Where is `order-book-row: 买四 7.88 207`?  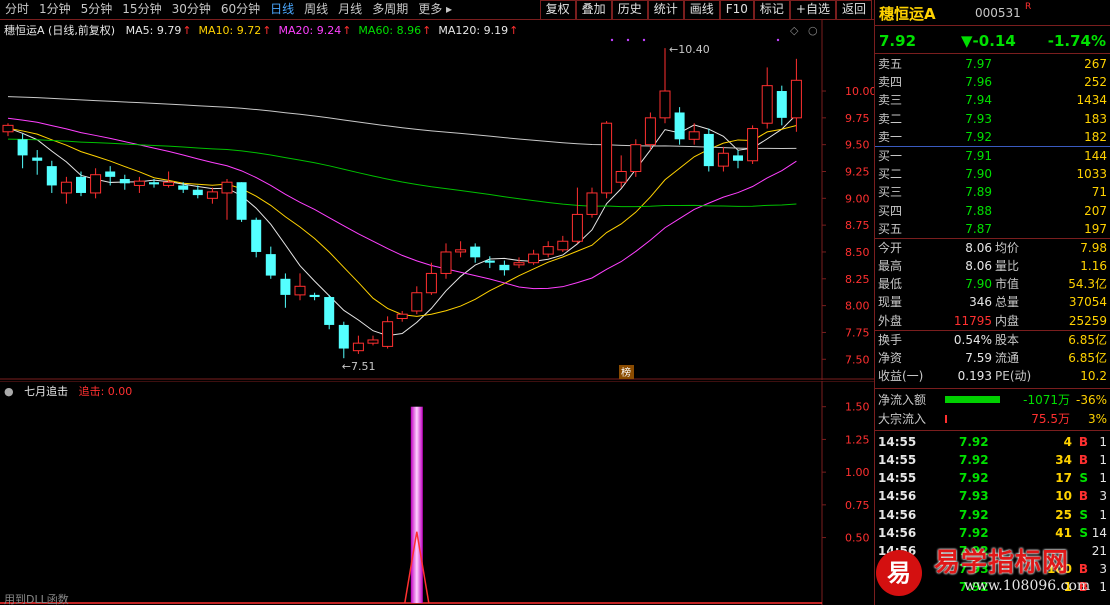
order-book-row: 买四 7.88 207 is located at coordinates (992, 211).